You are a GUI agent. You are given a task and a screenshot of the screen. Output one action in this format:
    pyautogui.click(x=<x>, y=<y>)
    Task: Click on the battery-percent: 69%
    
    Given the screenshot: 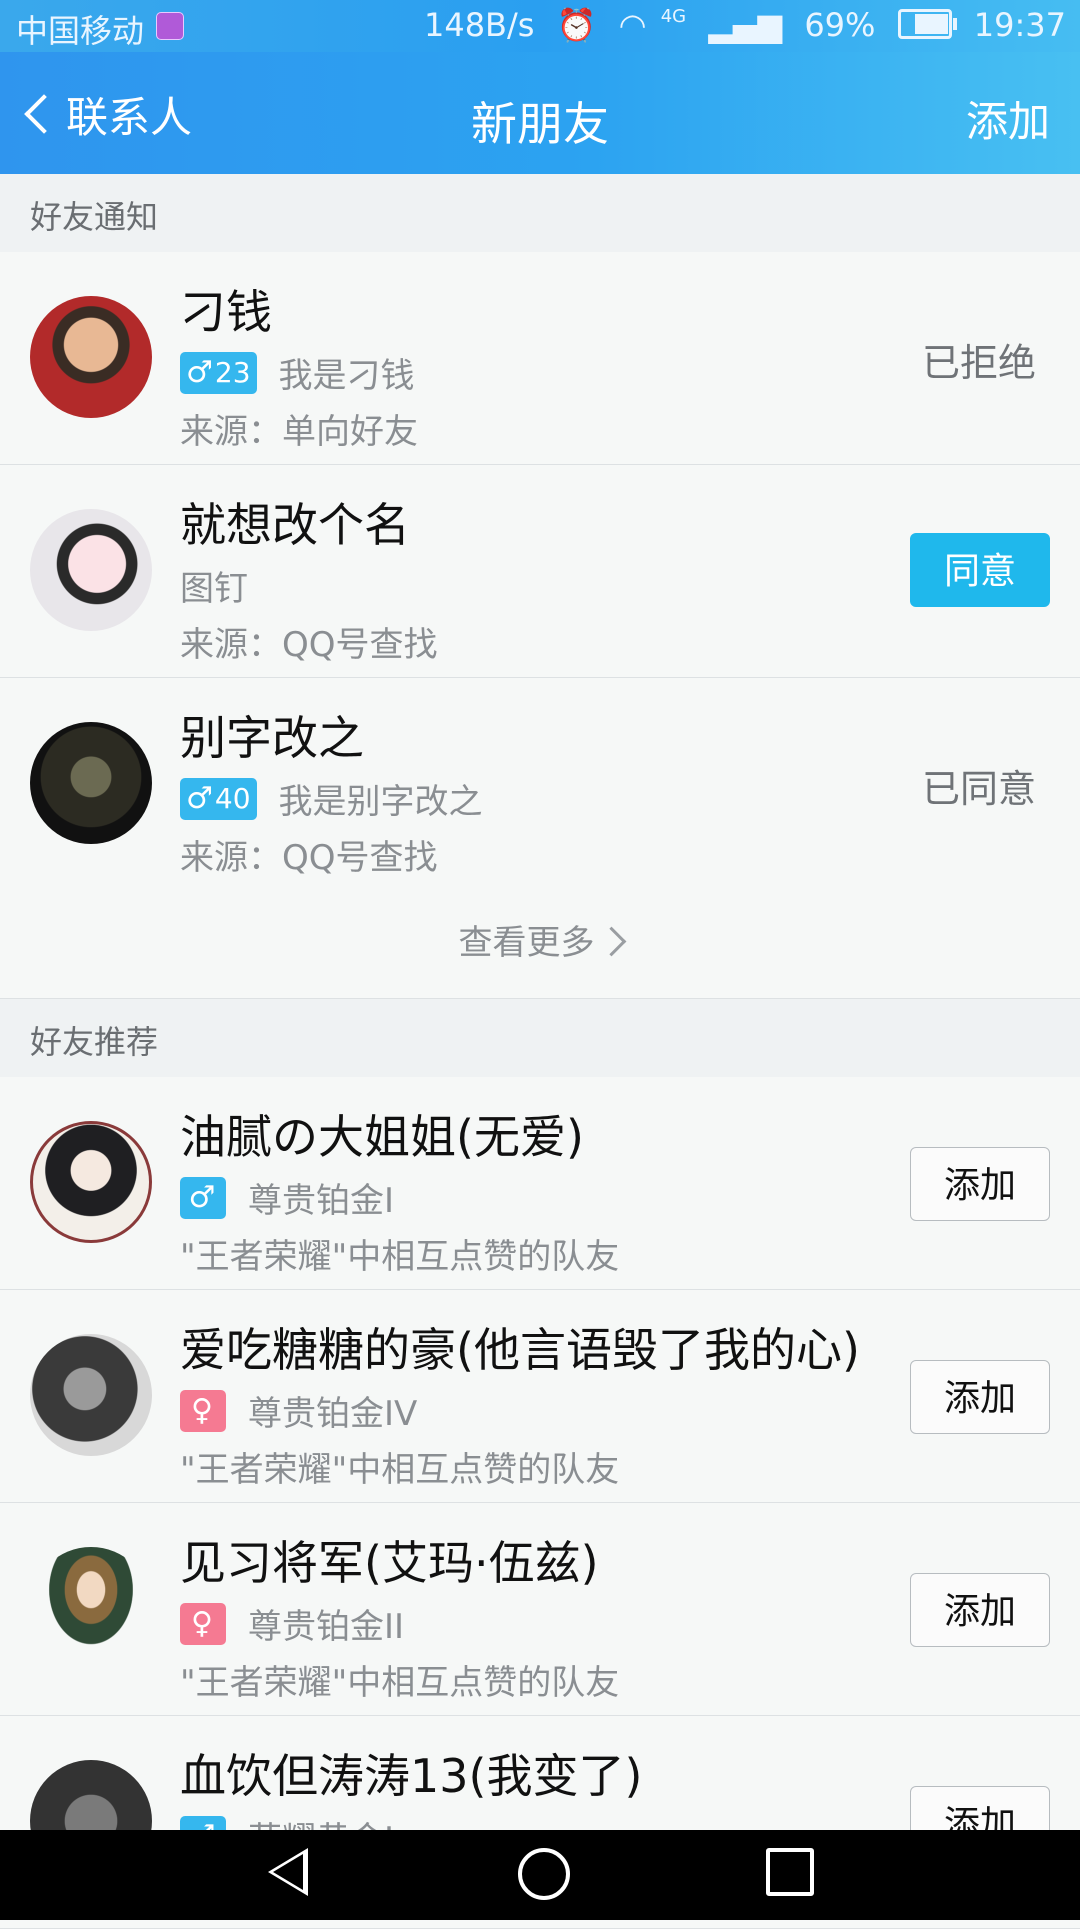 What is the action you would take?
    pyautogui.click(x=840, y=25)
    